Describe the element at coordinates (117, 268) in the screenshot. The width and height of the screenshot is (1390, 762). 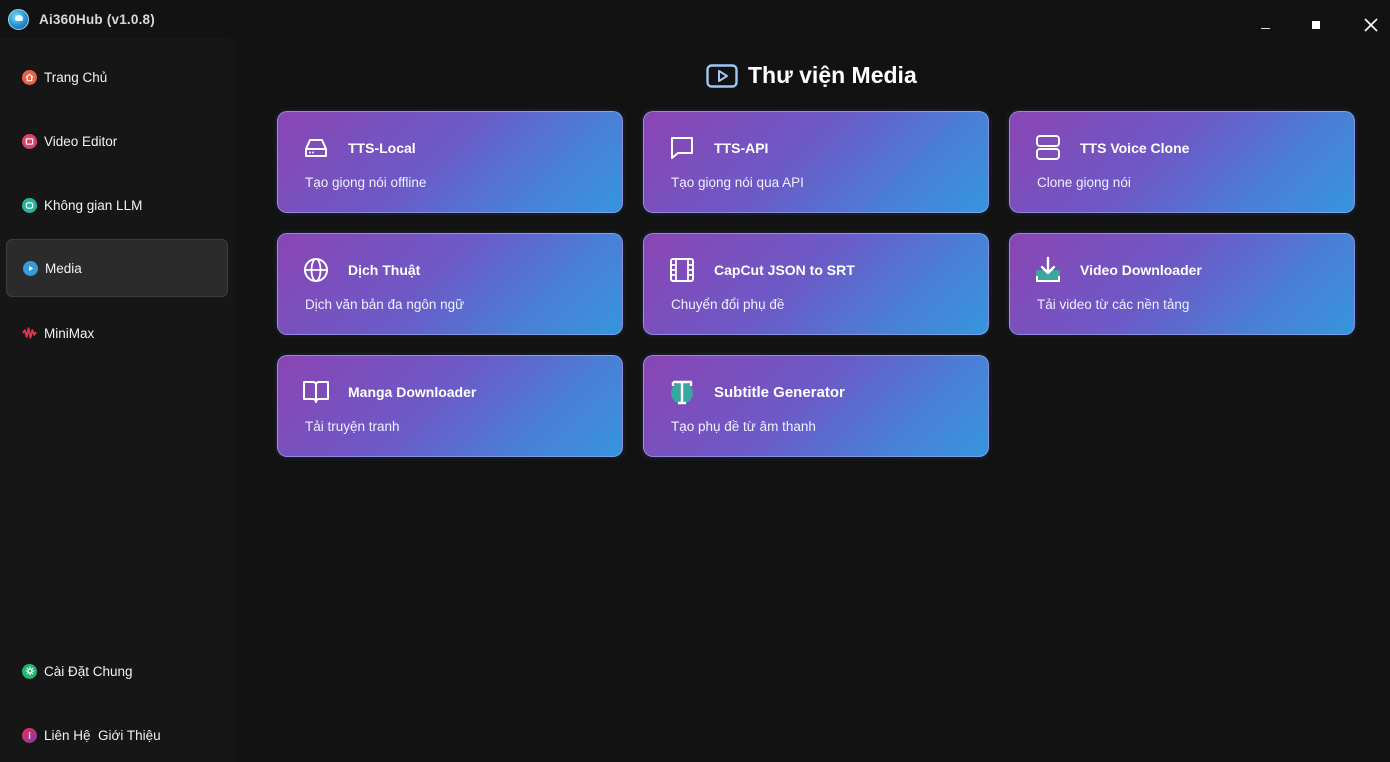
I see `sidebar-item-media: Media` at that location.